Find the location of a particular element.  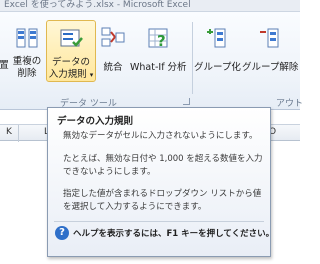

remove-label: 置 is located at coordinates (4, 65).